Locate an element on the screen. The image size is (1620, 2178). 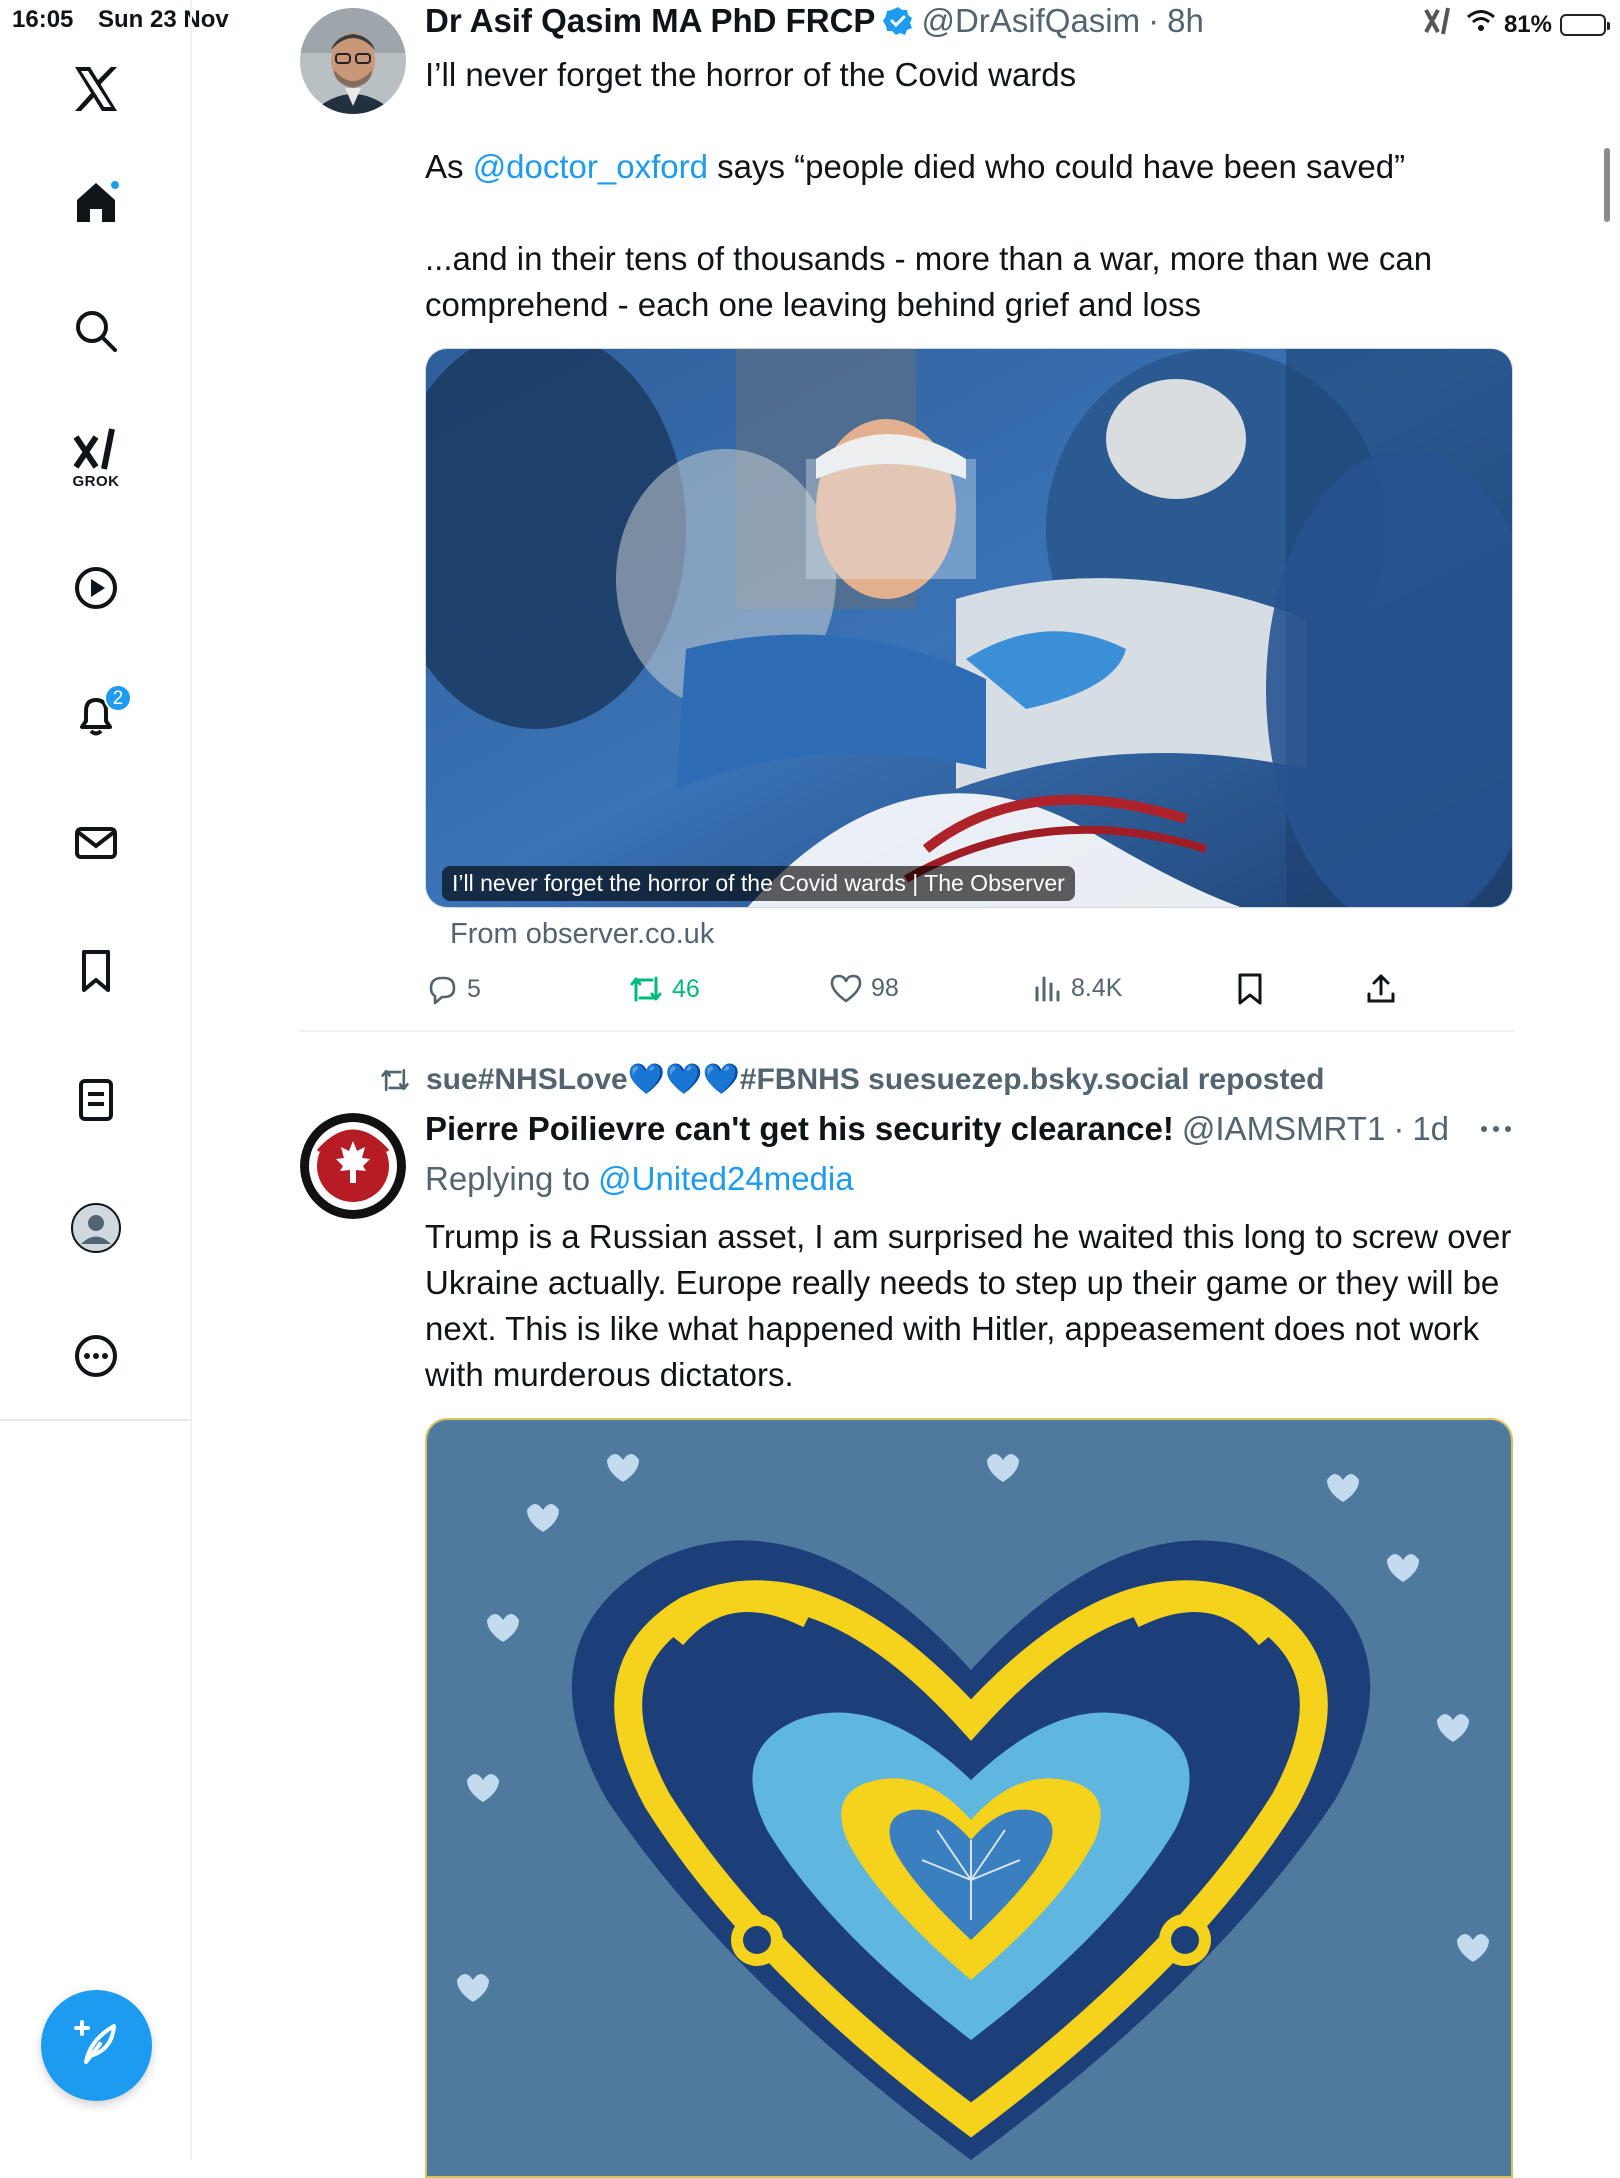
ellipsis-icon is located at coordinates (1496, 1129).